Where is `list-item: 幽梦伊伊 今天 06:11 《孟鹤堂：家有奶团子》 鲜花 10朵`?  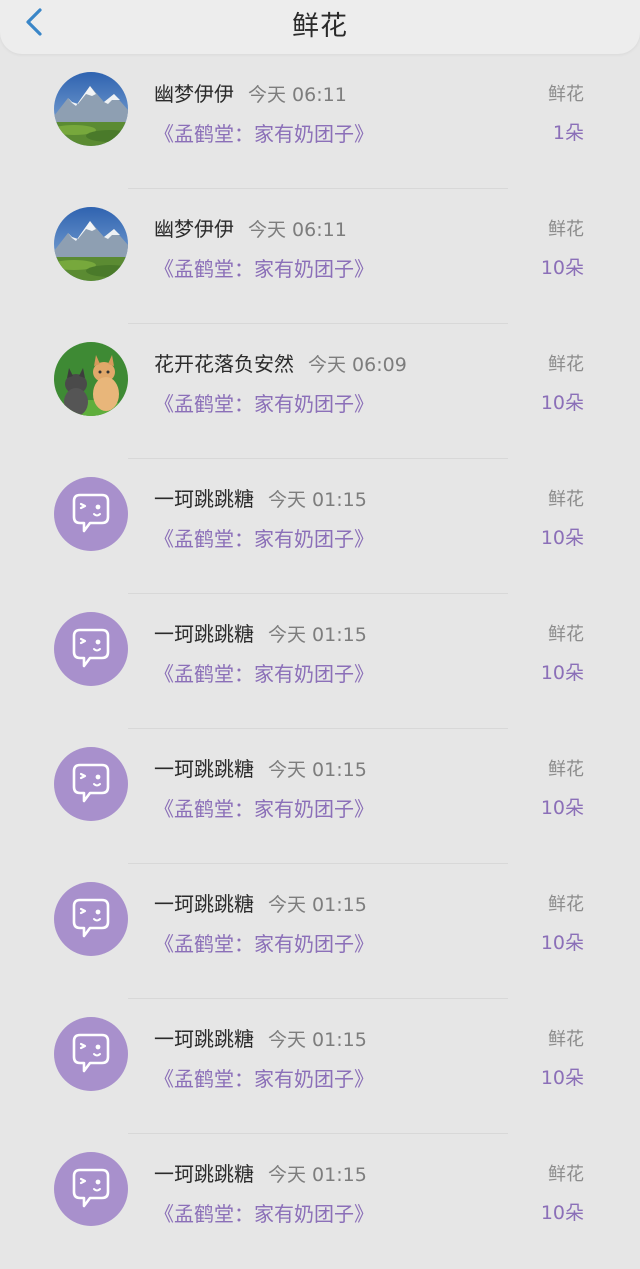
list-item: 幽梦伊伊 今天 06:11 《孟鹤堂：家有奶团子》 鲜花 10朵 is located at coordinates (320, 256).